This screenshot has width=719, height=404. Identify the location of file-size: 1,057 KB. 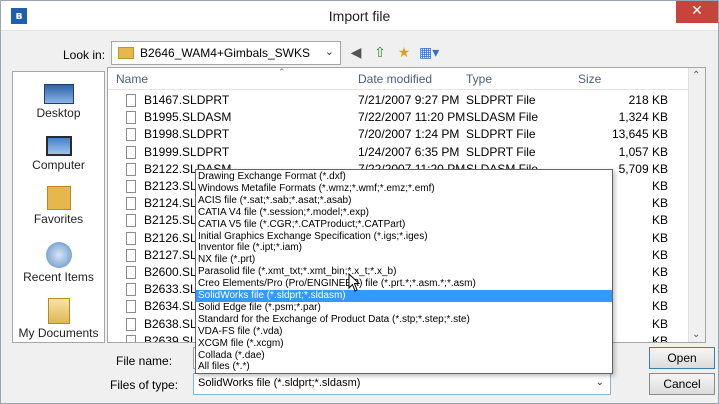
(643, 151).